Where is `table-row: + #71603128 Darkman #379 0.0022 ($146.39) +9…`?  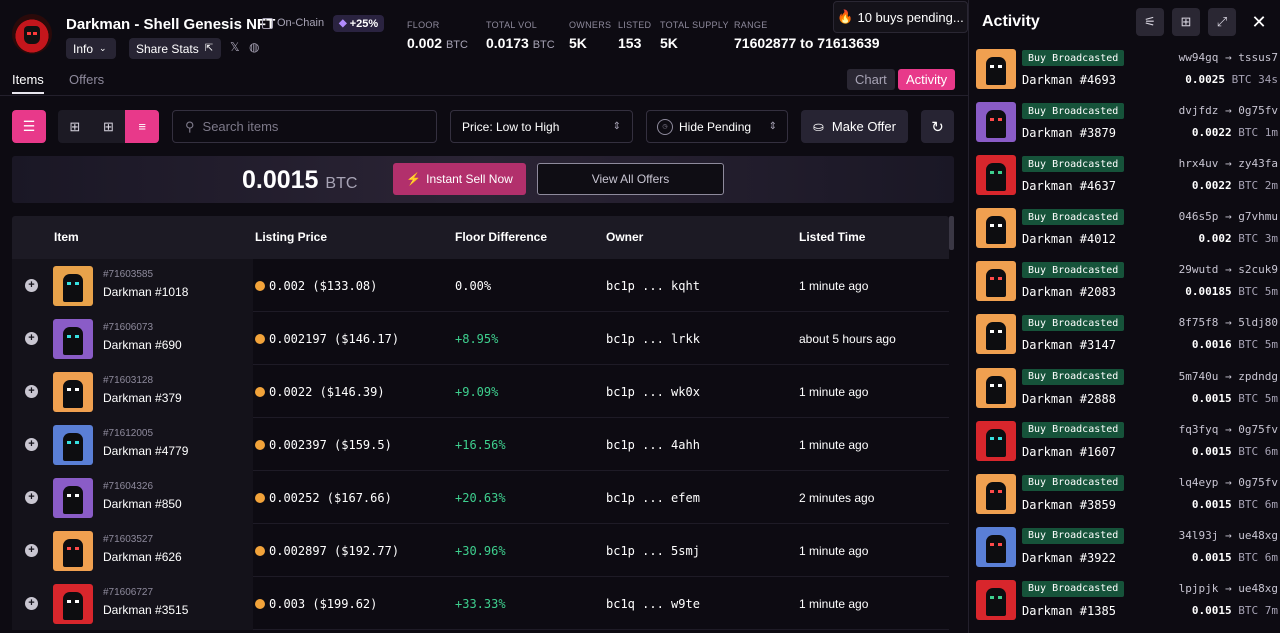
table-row: + #71603128 Darkman #379 0.0022 ($146.39) +9… is located at coordinates (480, 391).